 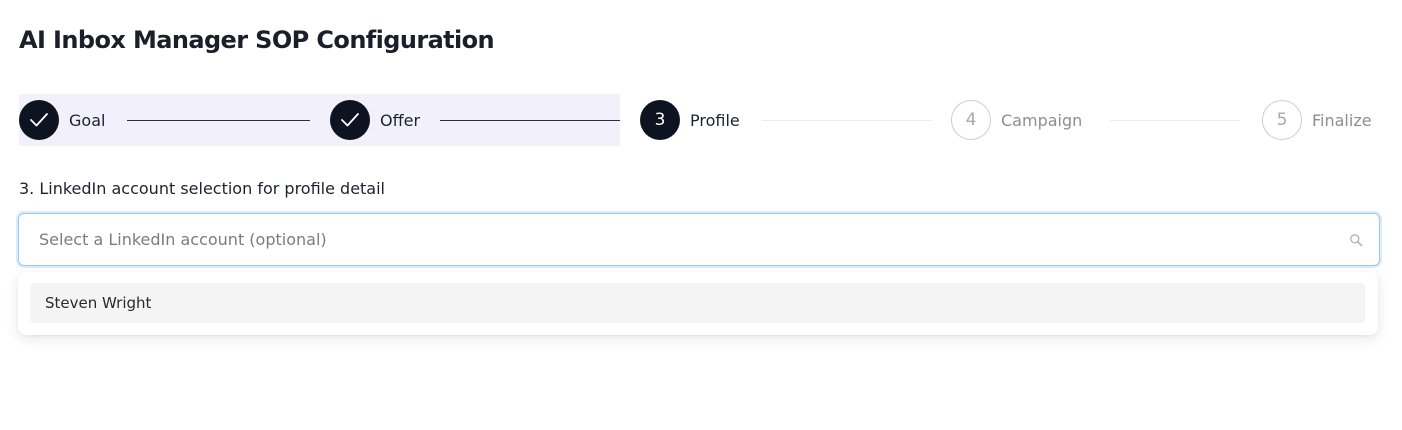 What do you see at coordinates (1342, 120) in the screenshot?
I see `step-finalize-label: Finalize` at bounding box center [1342, 120].